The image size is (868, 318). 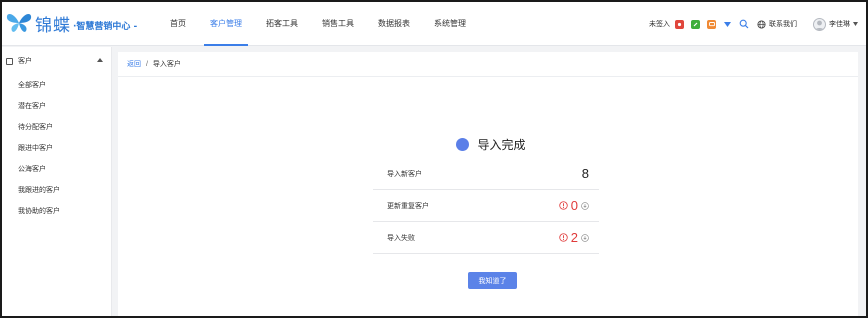 What do you see at coordinates (404, 174) in the screenshot?
I see `result-label-new: 导入新客户` at bounding box center [404, 174].